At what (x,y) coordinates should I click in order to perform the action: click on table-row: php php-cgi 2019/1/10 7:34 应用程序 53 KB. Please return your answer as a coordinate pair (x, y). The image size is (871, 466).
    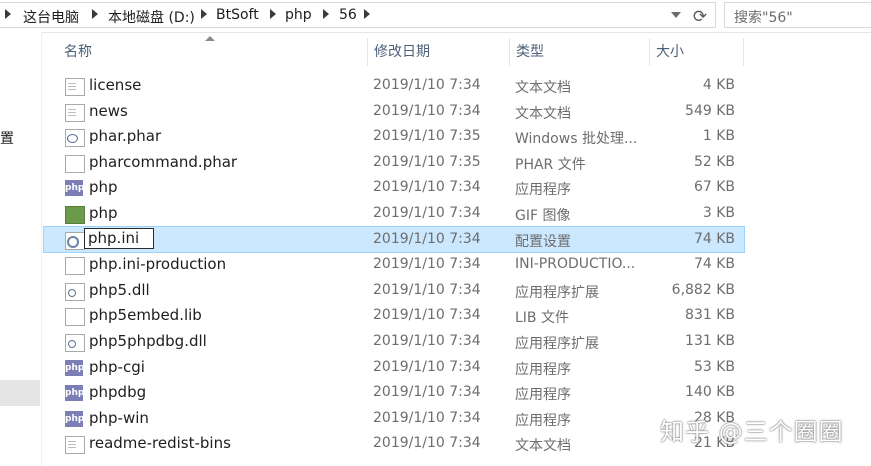
    Looking at the image, I should click on (394, 368).